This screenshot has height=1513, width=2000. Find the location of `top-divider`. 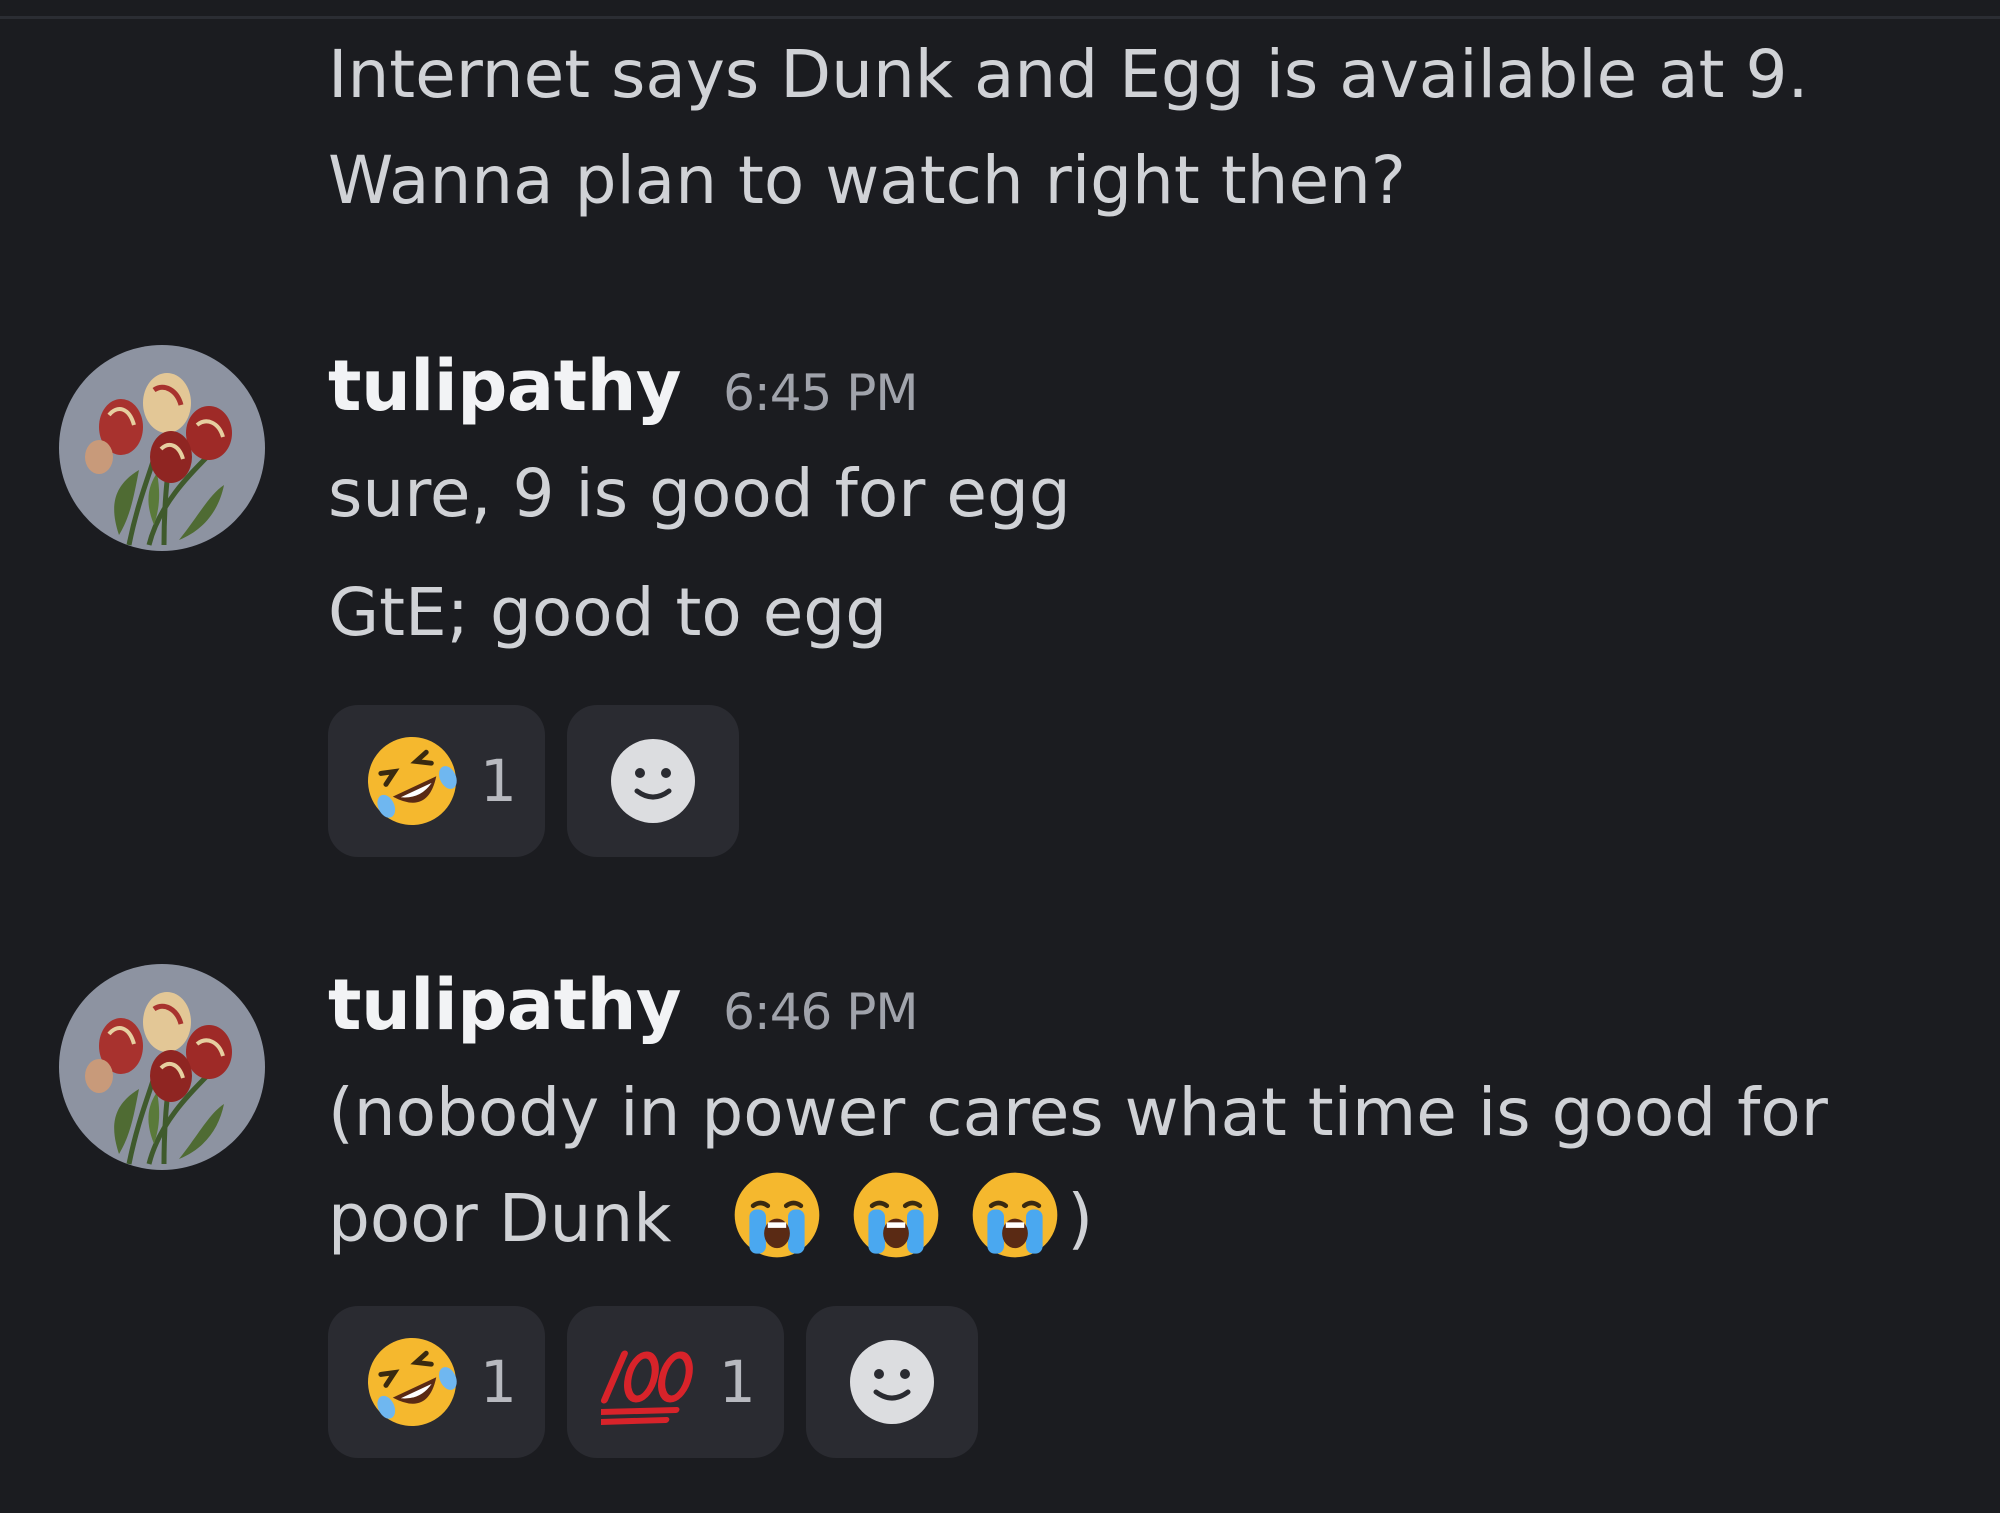

top-divider is located at coordinates (1000, 9).